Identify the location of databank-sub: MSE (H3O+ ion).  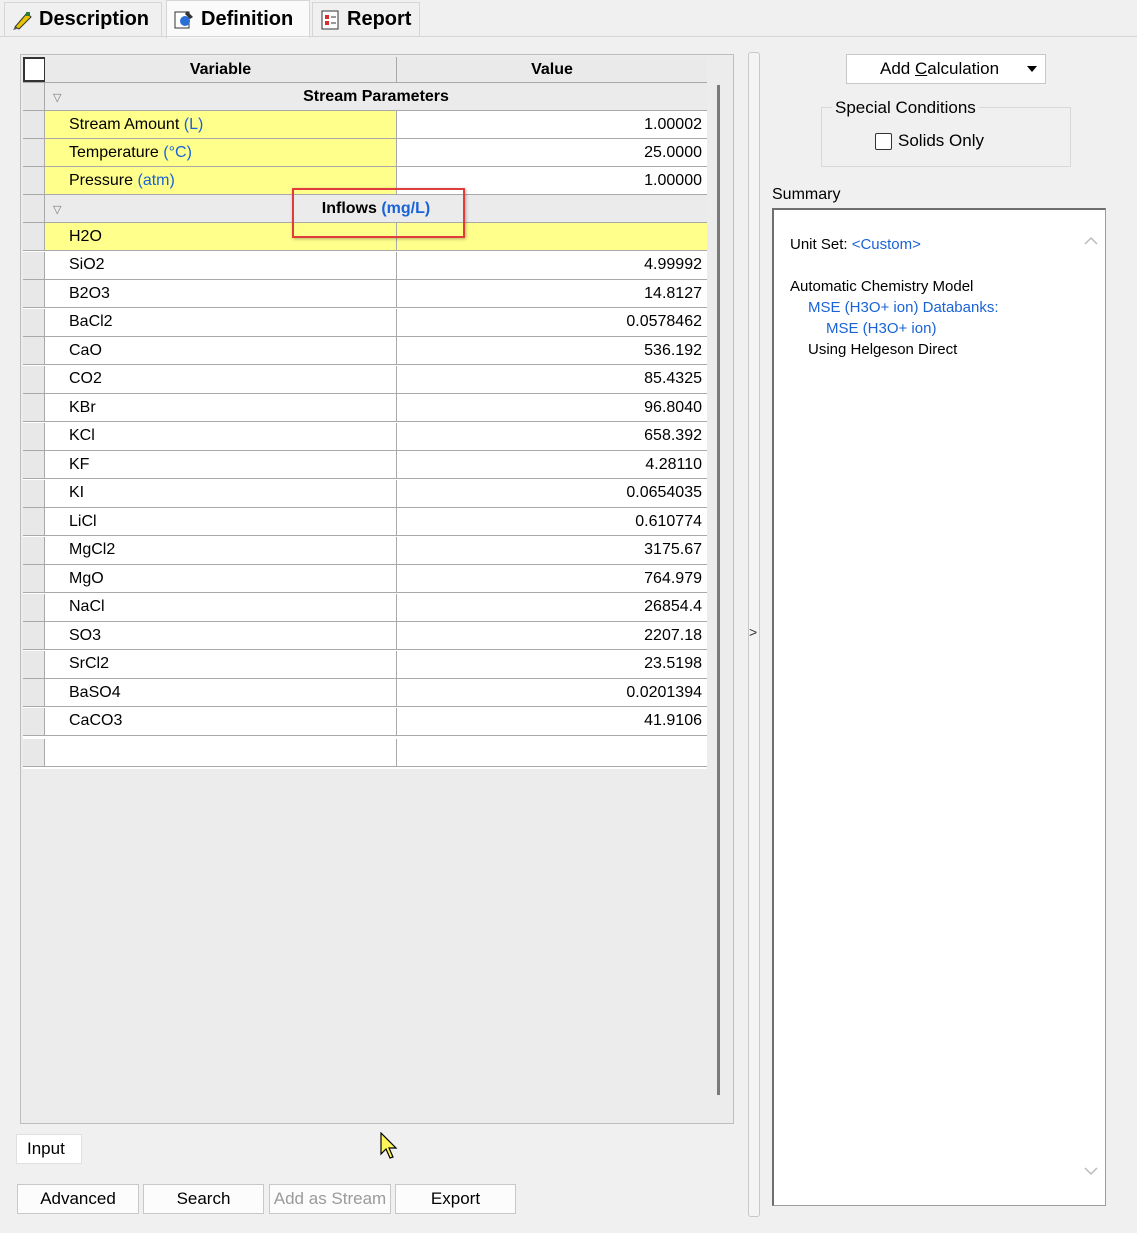
(881, 328).